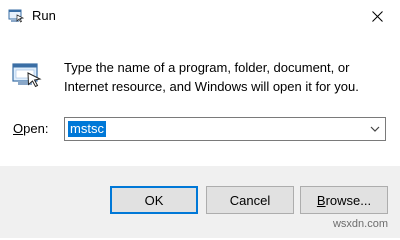 Image resolution: width=400 pixels, height=240 pixels. Describe the element at coordinates (321, 200) in the screenshot. I see `browse-label-accesskey: B` at that location.